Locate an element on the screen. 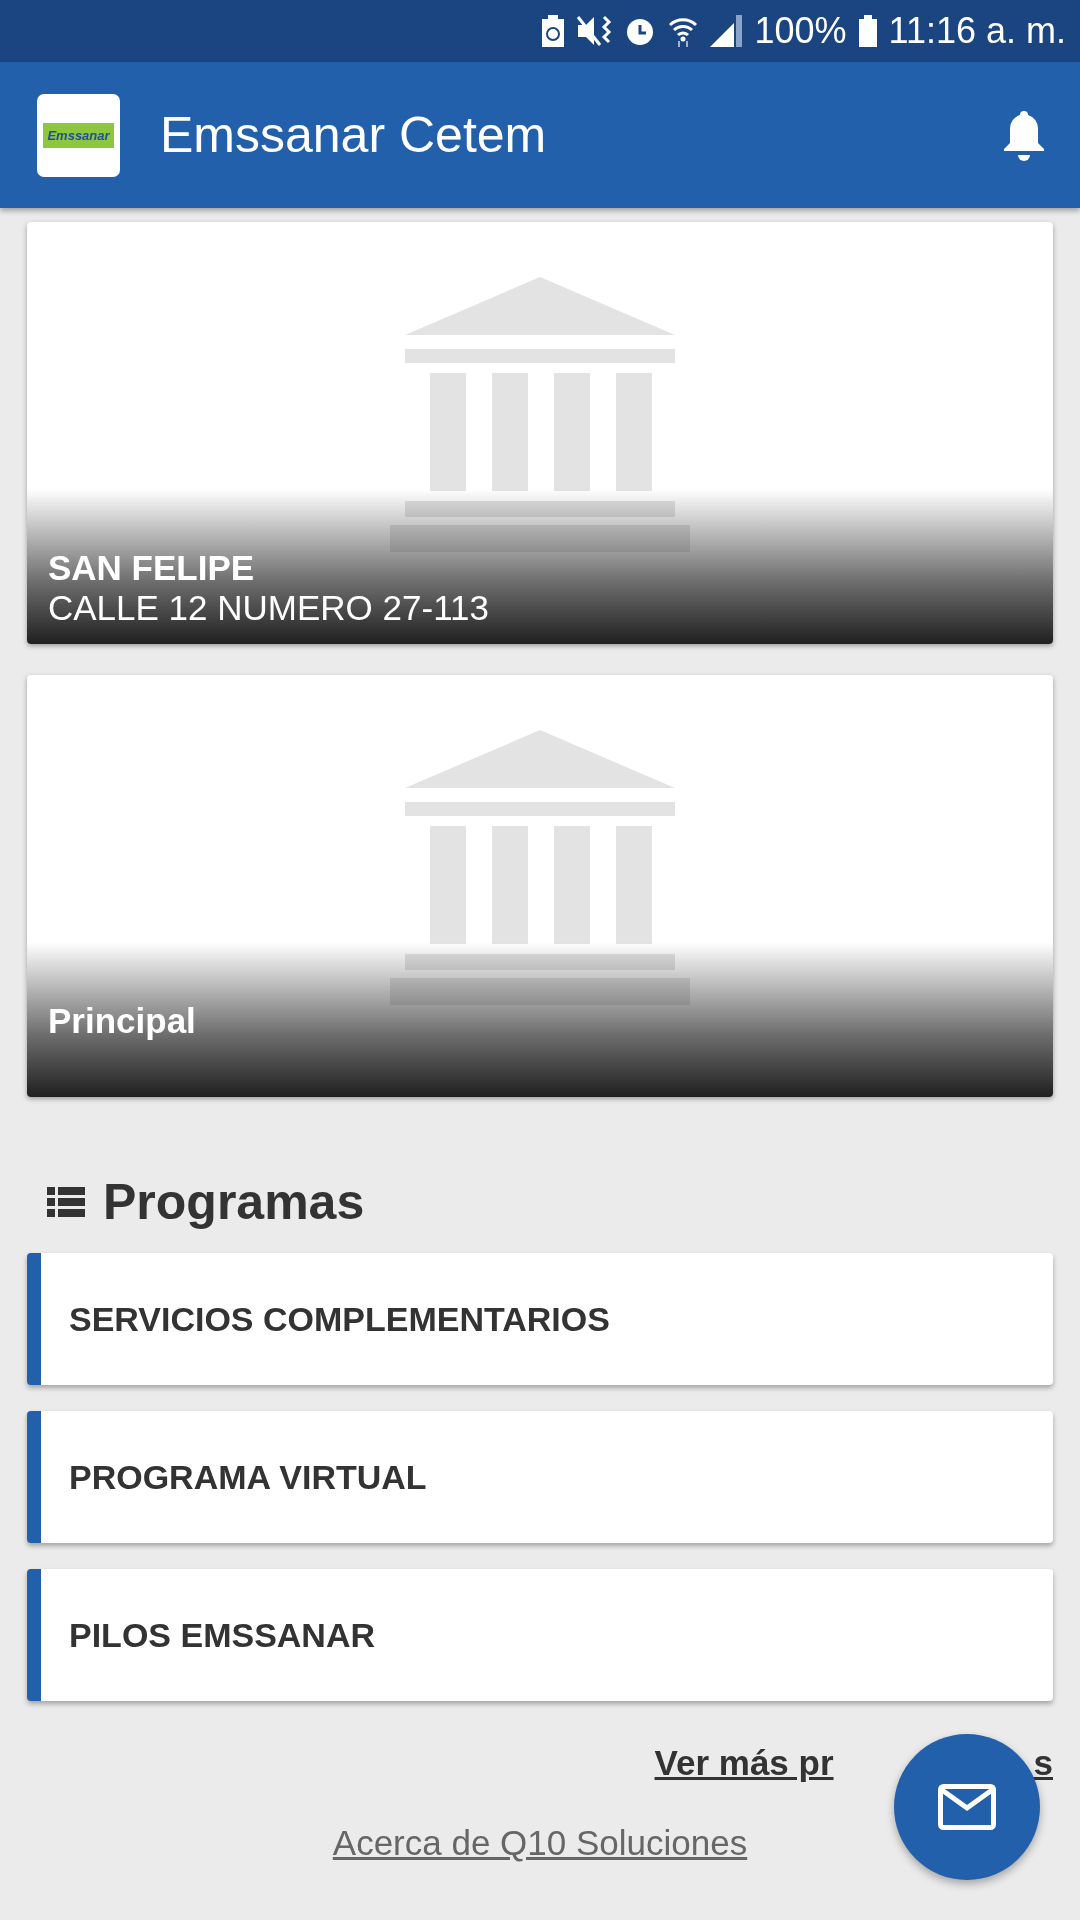 The width and height of the screenshot is (1080, 1920). section-heading: Programas is located at coordinates (234, 1202).